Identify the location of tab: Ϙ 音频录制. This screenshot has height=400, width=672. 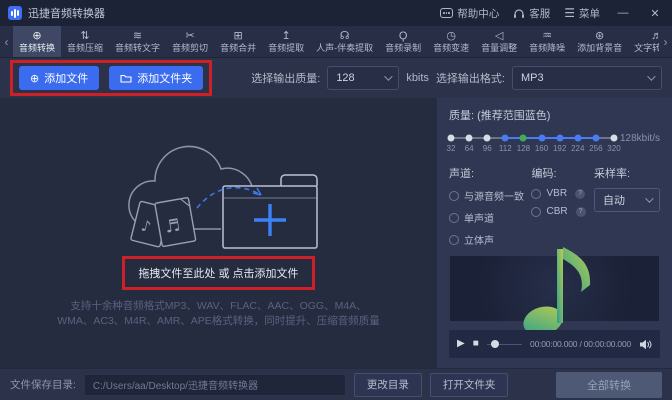
(403, 41).